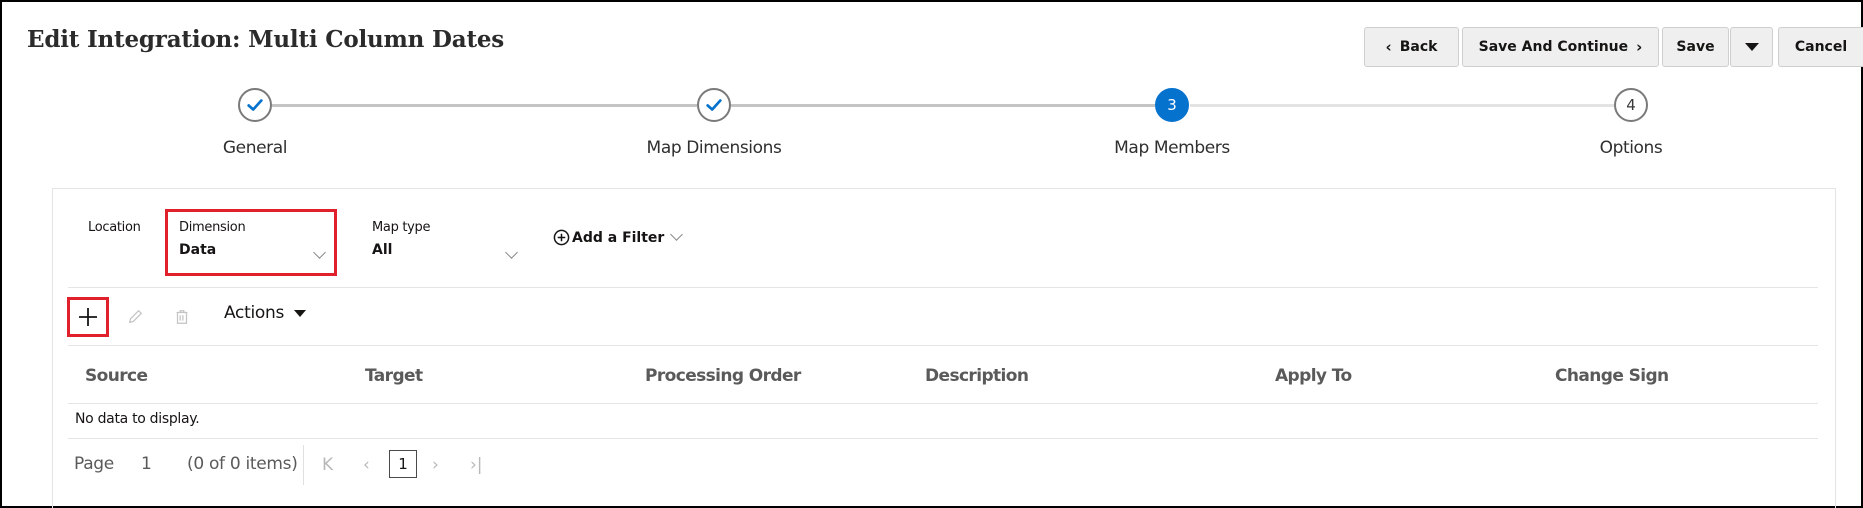  What do you see at coordinates (1388, 47) in the screenshot?
I see `chevron-left-icon: ‹` at bounding box center [1388, 47].